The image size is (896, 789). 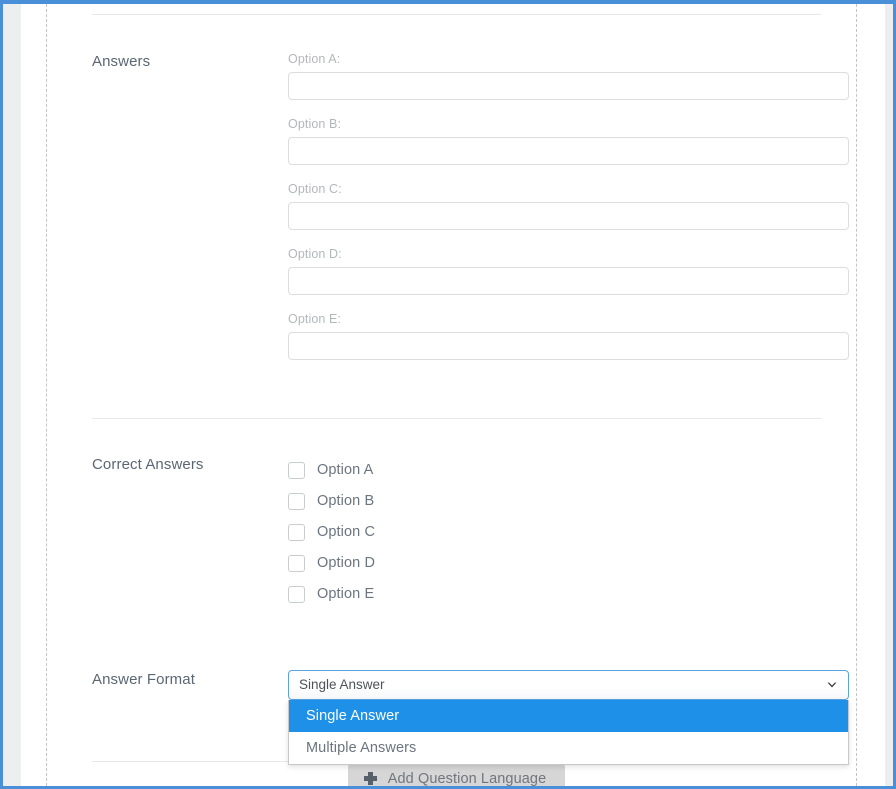 I want to click on add-question-language-button: Add Question Language, so click(x=456, y=775).